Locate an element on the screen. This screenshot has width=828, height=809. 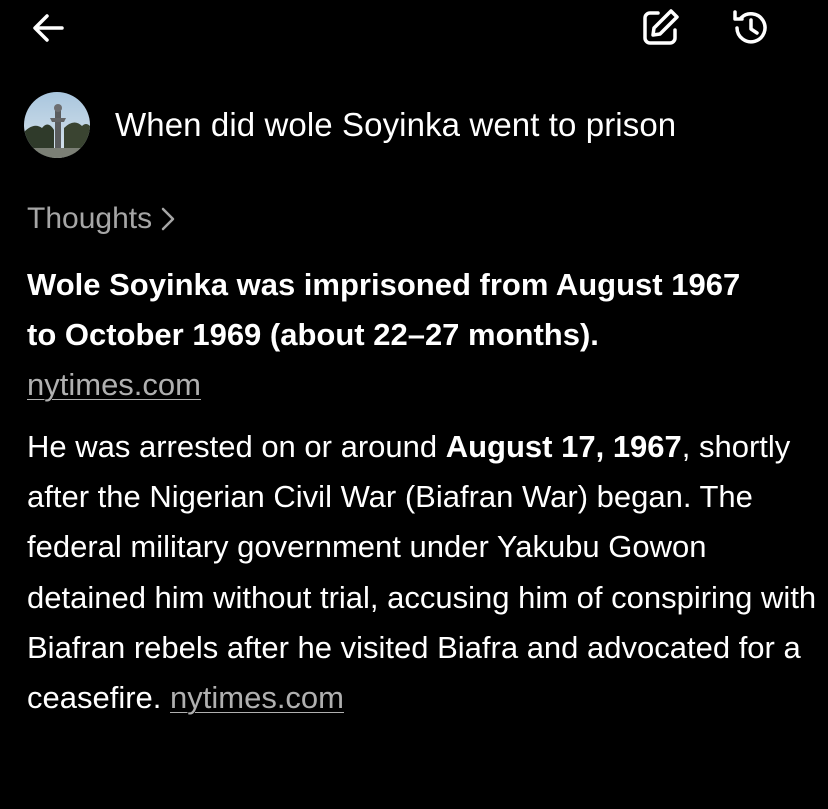
user-query-text: When did wole Soyinka went to prison is located at coordinates (396, 124).